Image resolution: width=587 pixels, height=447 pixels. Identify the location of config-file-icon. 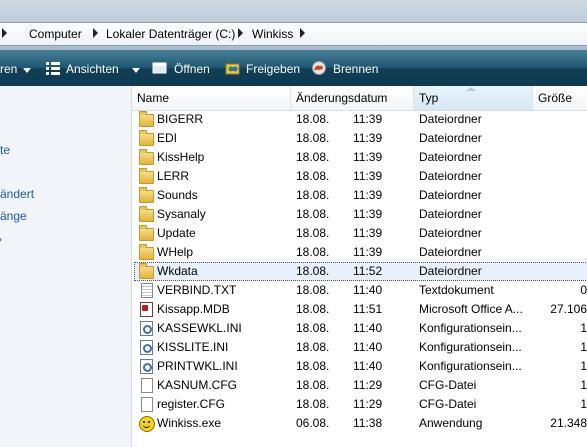
(146, 328).